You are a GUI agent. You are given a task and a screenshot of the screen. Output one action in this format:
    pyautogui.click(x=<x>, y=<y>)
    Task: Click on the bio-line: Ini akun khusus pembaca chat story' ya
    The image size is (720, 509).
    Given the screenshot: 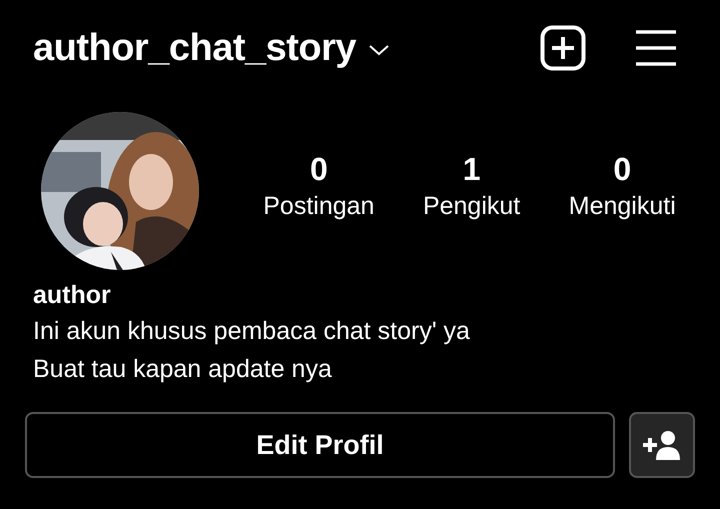 What is the action you would take?
    pyautogui.click(x=252, y=331)
    